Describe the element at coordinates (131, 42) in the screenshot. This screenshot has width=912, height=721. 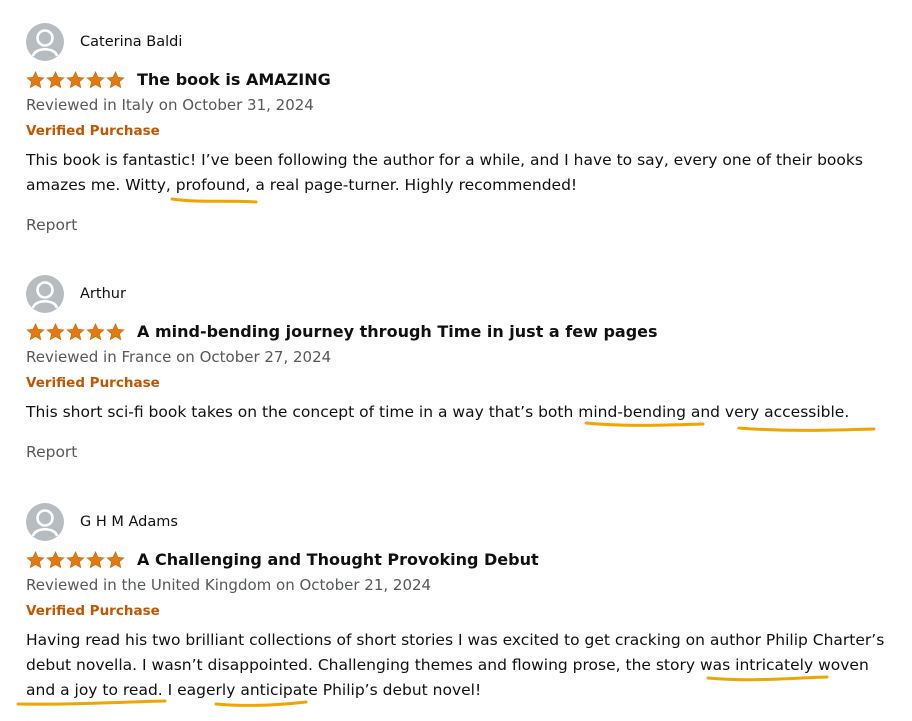
I see `reviewer-name: Caterina Baldi` at that location.